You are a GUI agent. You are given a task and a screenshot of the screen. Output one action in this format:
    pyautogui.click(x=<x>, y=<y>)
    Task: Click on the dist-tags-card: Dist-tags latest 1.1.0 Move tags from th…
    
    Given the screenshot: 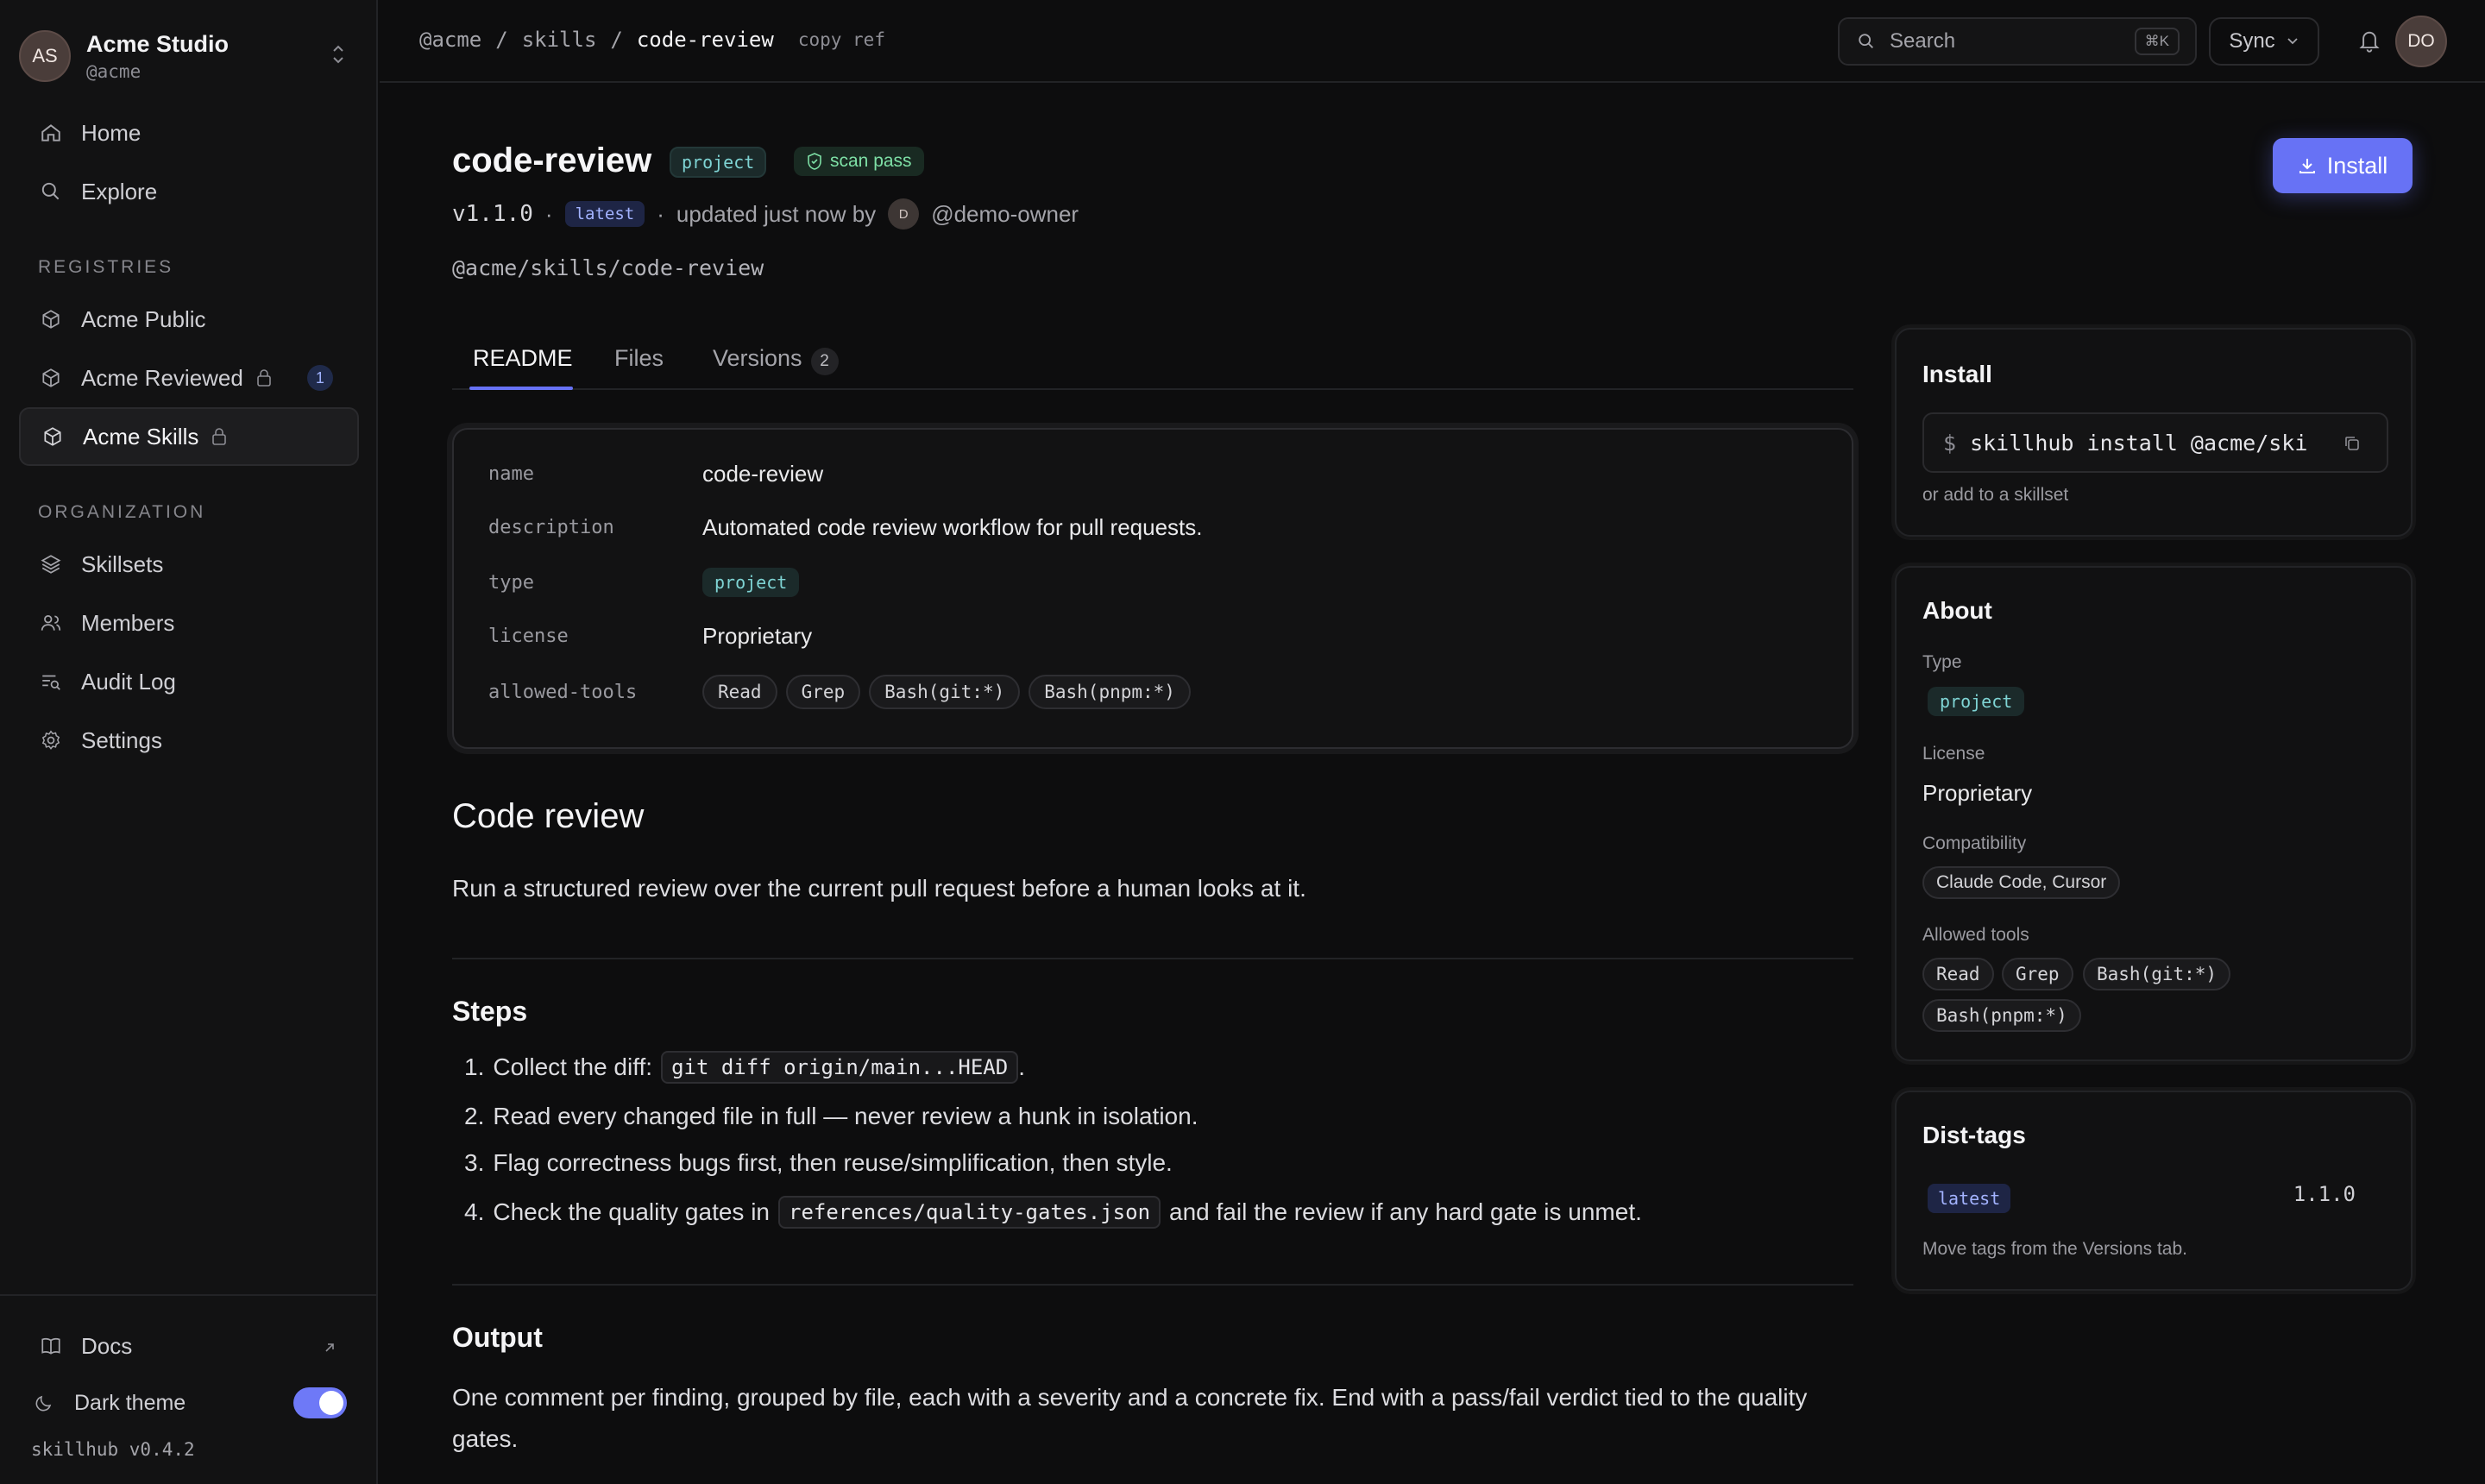 What is the action you would take?
    pyautogui.click(x=2154, y=1191)
    